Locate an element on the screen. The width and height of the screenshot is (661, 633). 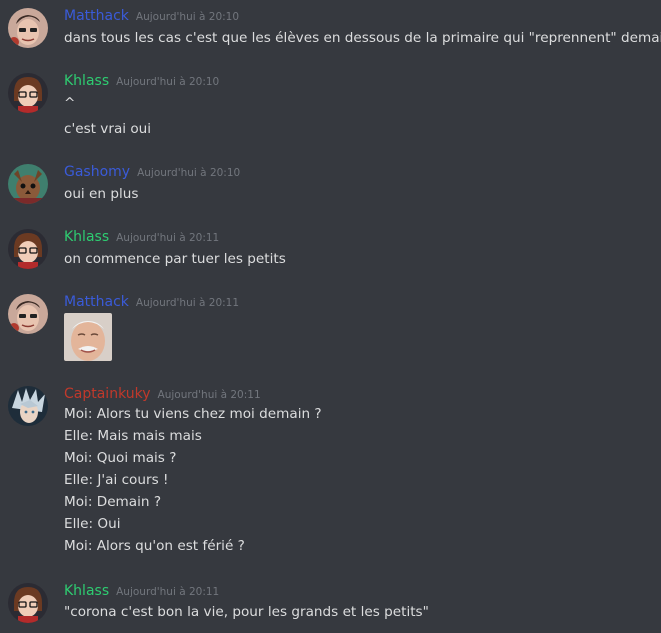
message-header: Gashomy Aujourd'hui à 20:10 is located at coordinates (152, 171).